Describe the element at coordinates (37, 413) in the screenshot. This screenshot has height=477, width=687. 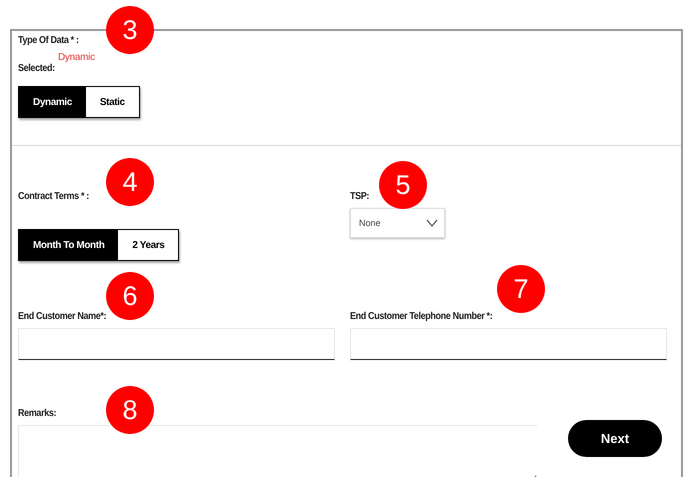
I see `field-label: Remarks:` at that location.